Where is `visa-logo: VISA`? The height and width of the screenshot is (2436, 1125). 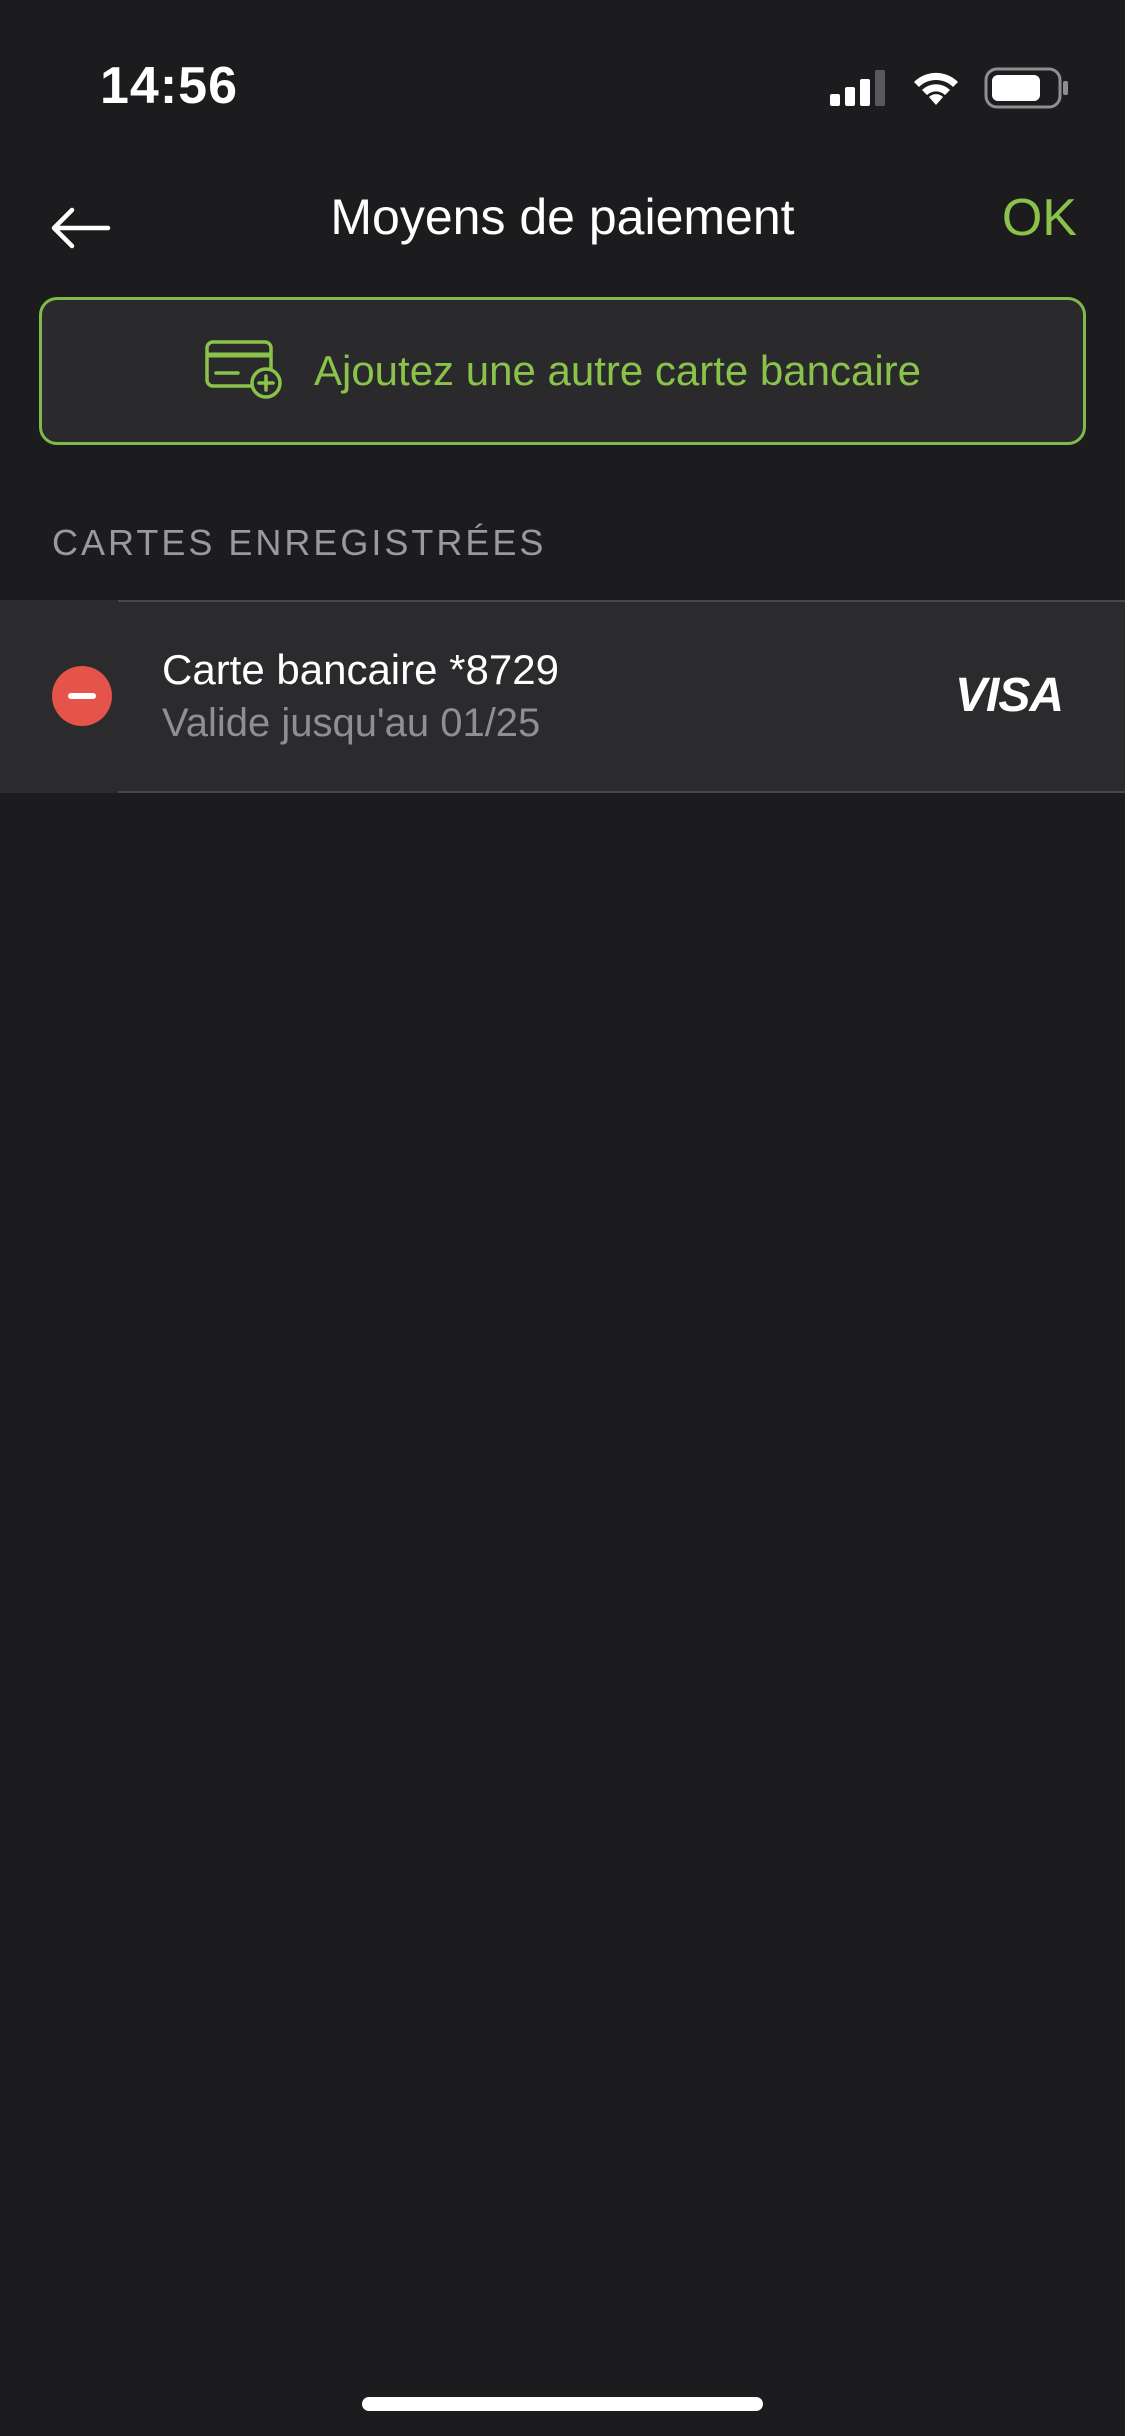
visa-logo: VISA is located at coordinates (1009, 695).